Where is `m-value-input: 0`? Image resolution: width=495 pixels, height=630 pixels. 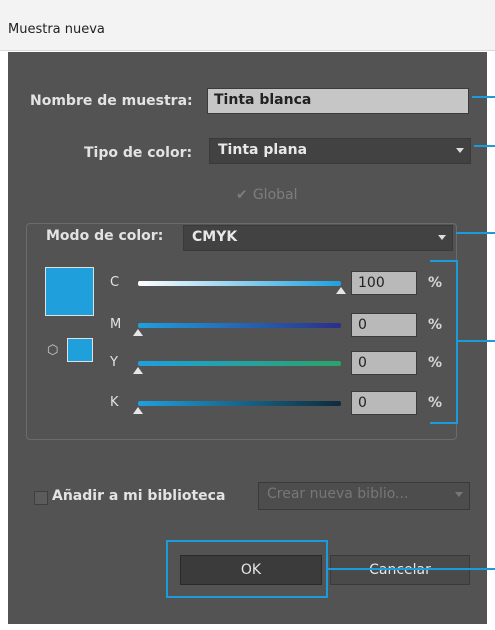 m-value-input: 0 is located at coordinates (384, 325).